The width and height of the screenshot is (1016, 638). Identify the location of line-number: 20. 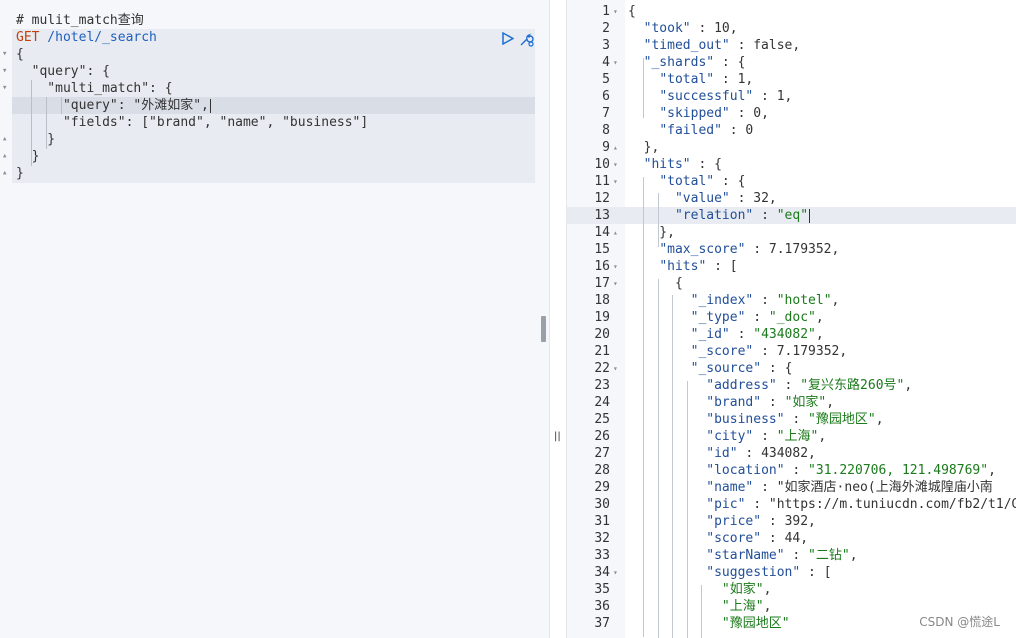
(602, 334).